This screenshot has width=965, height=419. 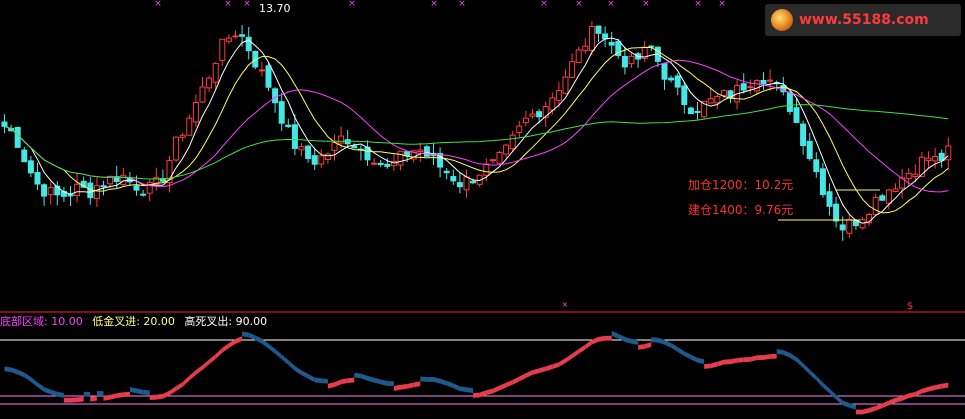 What do you see at coordinates (133, 321) in the screenshot?
I see `indicator-header: 底部区域: 10.00 低金叉进: 20.00 高死叉出: 90.00` at bounding box center [133, 321].